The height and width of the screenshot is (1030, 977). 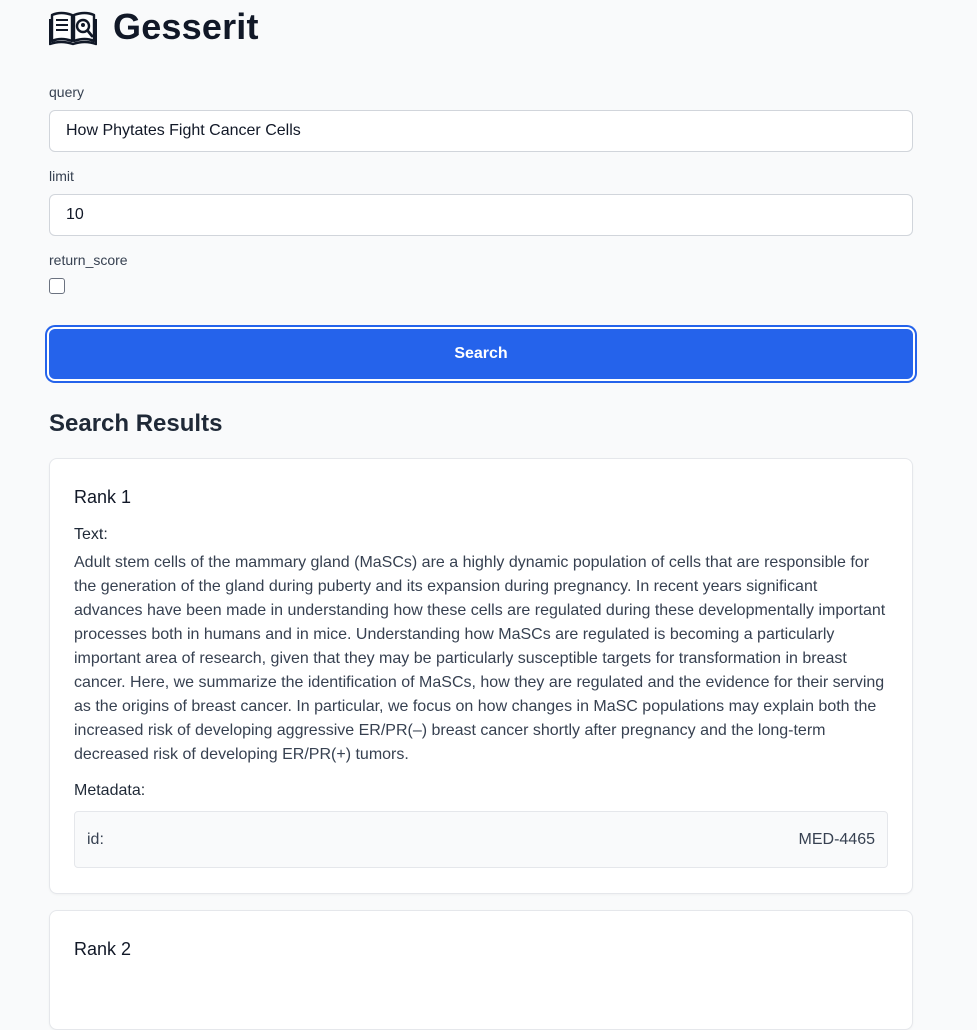 What do you see at coordinates (186, 26) in the screenshot?
I see `app-title: Gesserit` at bounding box center [186, 26].